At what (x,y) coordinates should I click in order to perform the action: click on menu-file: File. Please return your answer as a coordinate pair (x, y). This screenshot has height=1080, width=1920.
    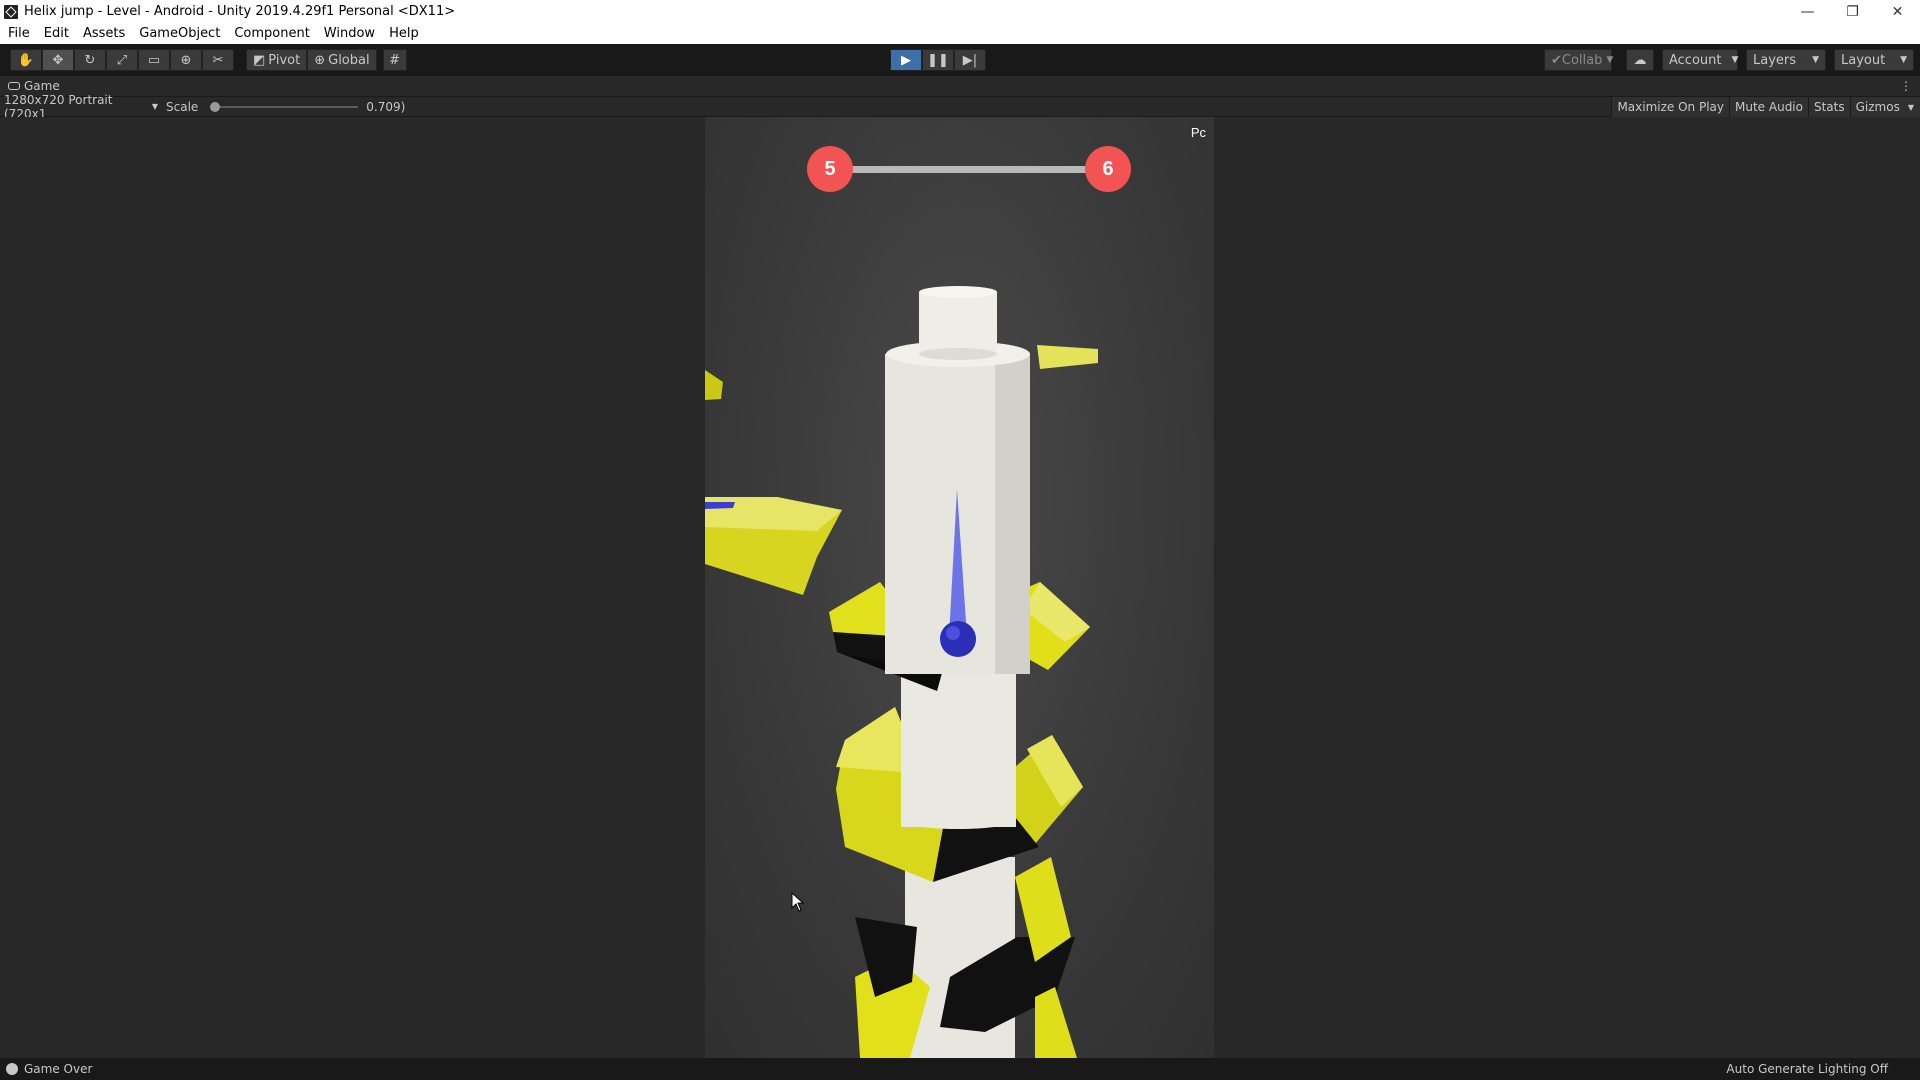
    Looking at the image, I should click on (19, 33).